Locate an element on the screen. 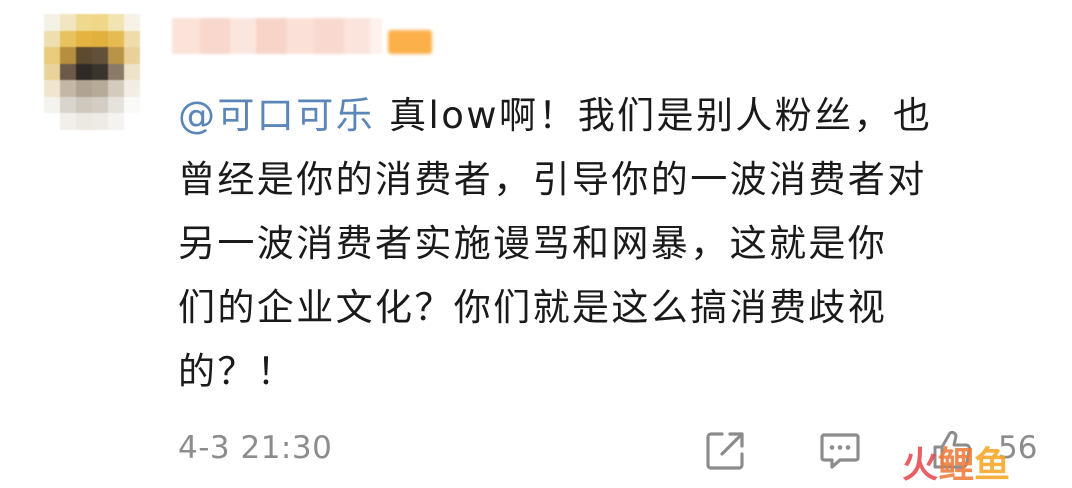 The image size is (1072, 488). comment-line-text: 真low啊！我们是别人粉丝，也 is located at coordinates (654, 115).